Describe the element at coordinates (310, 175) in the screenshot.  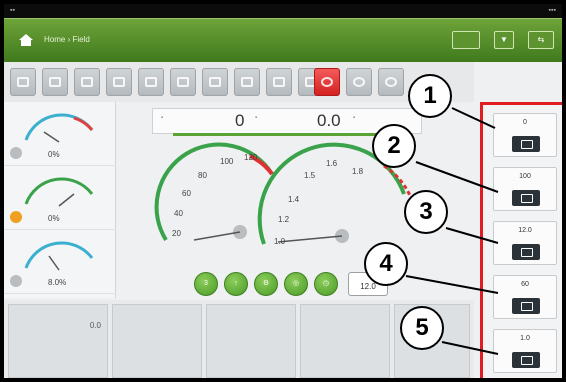
I see `fuel-tick: 1.5` at that location.